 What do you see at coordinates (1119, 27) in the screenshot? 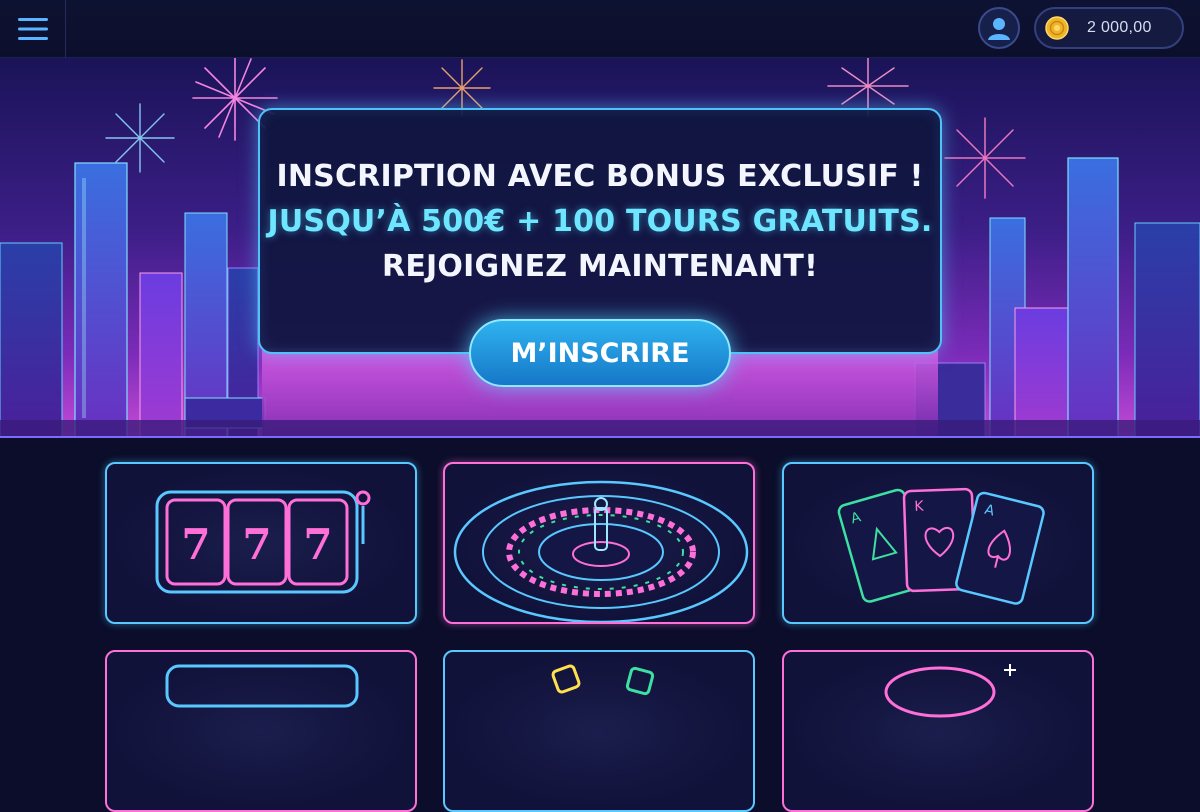
I see `balance-amount: 2 000,00` at bounding box center [1119, 27].